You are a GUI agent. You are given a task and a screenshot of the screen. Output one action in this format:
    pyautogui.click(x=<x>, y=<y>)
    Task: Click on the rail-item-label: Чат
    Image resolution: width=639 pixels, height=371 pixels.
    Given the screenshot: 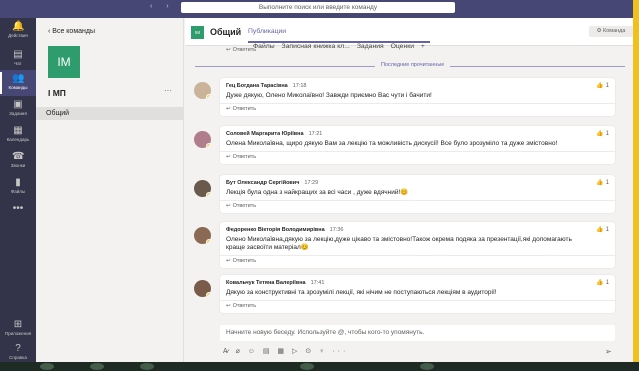 What is the action you would take?
    pyautogui.click(x=18, y=63)
    